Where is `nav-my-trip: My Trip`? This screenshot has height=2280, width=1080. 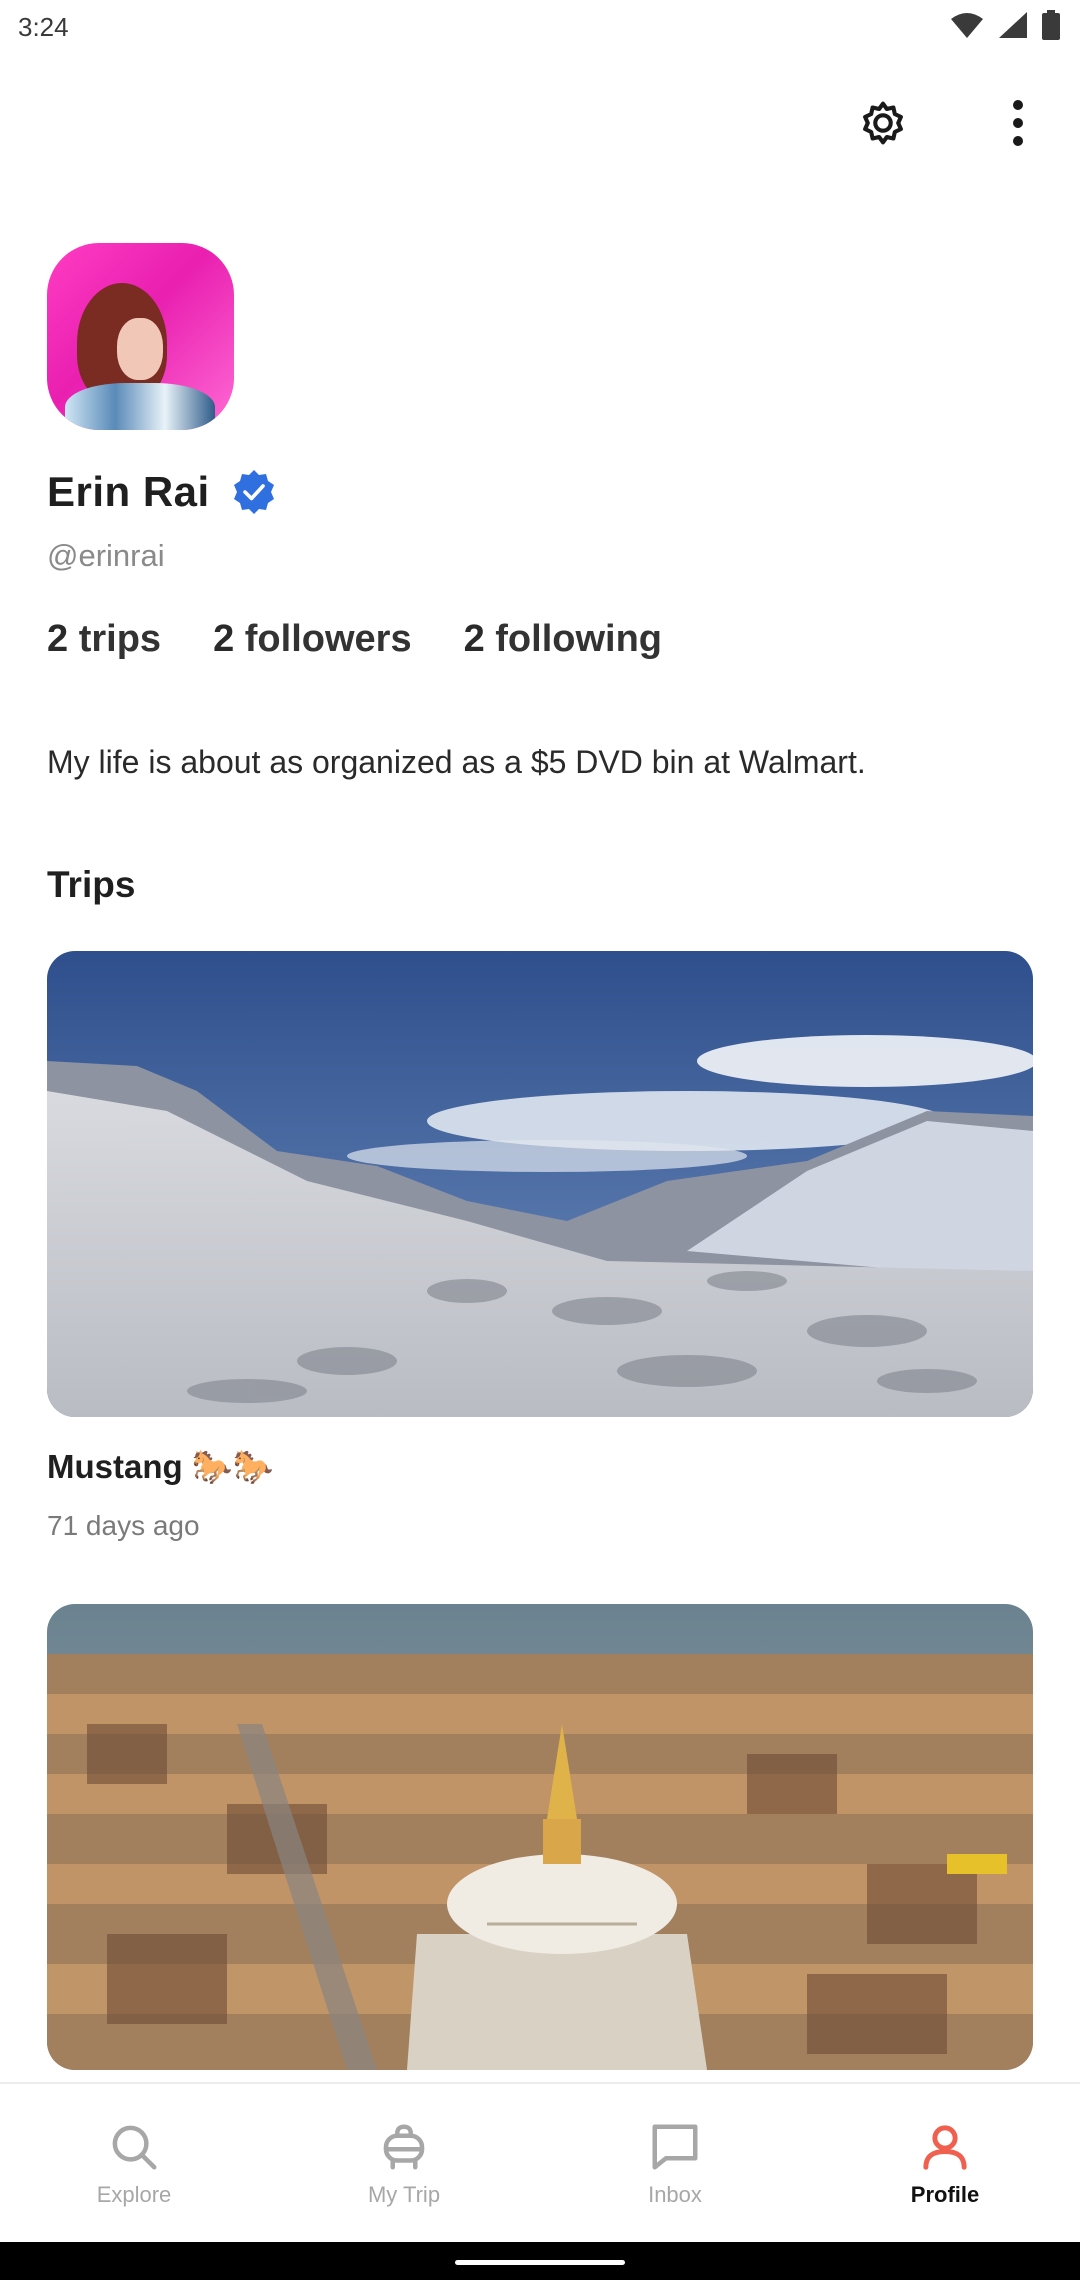 nav-my-trip: My Trip is located at coordinates (404, 2164).